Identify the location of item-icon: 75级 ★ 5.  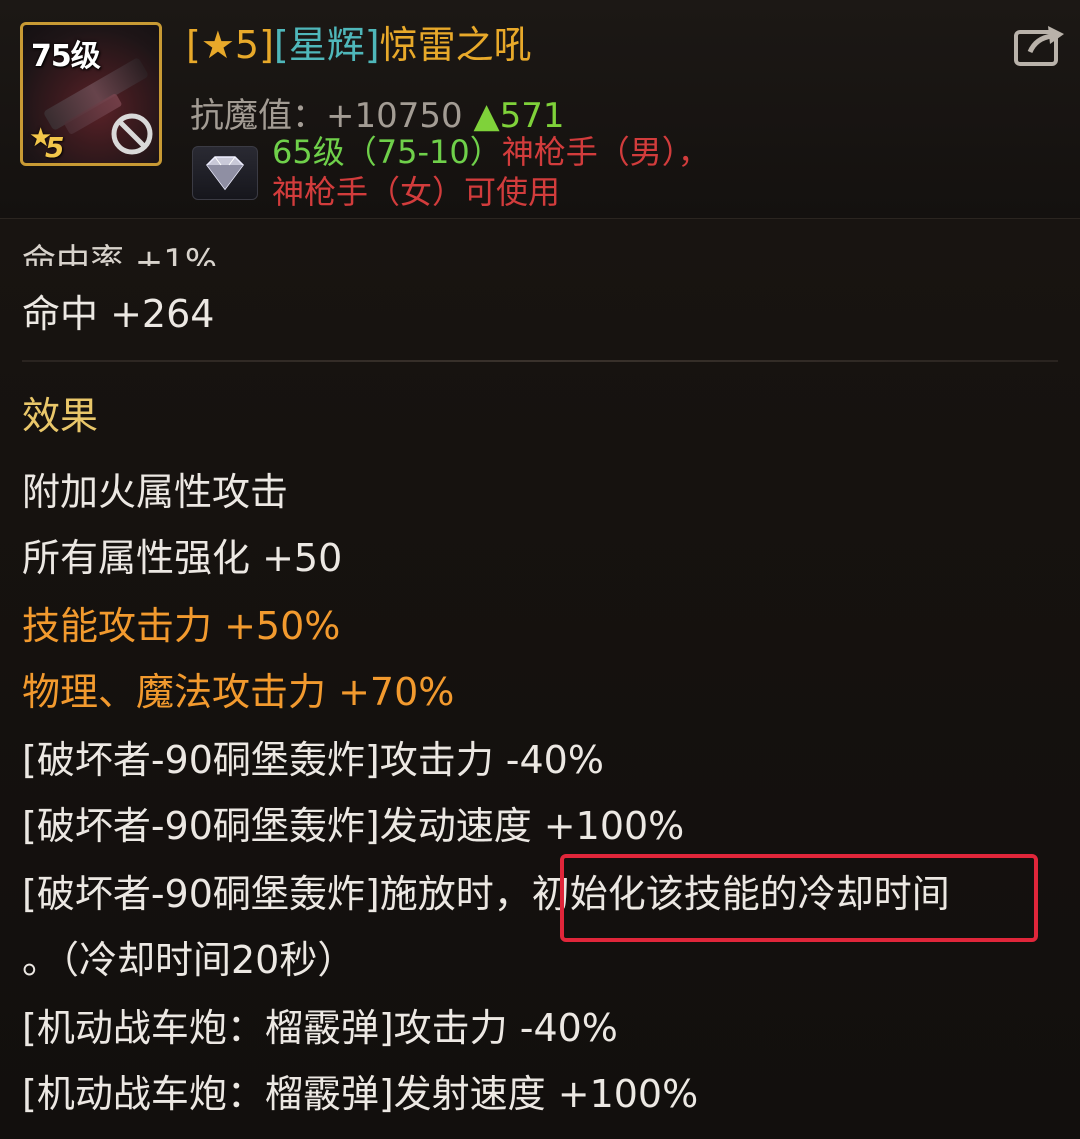
(91, 94).